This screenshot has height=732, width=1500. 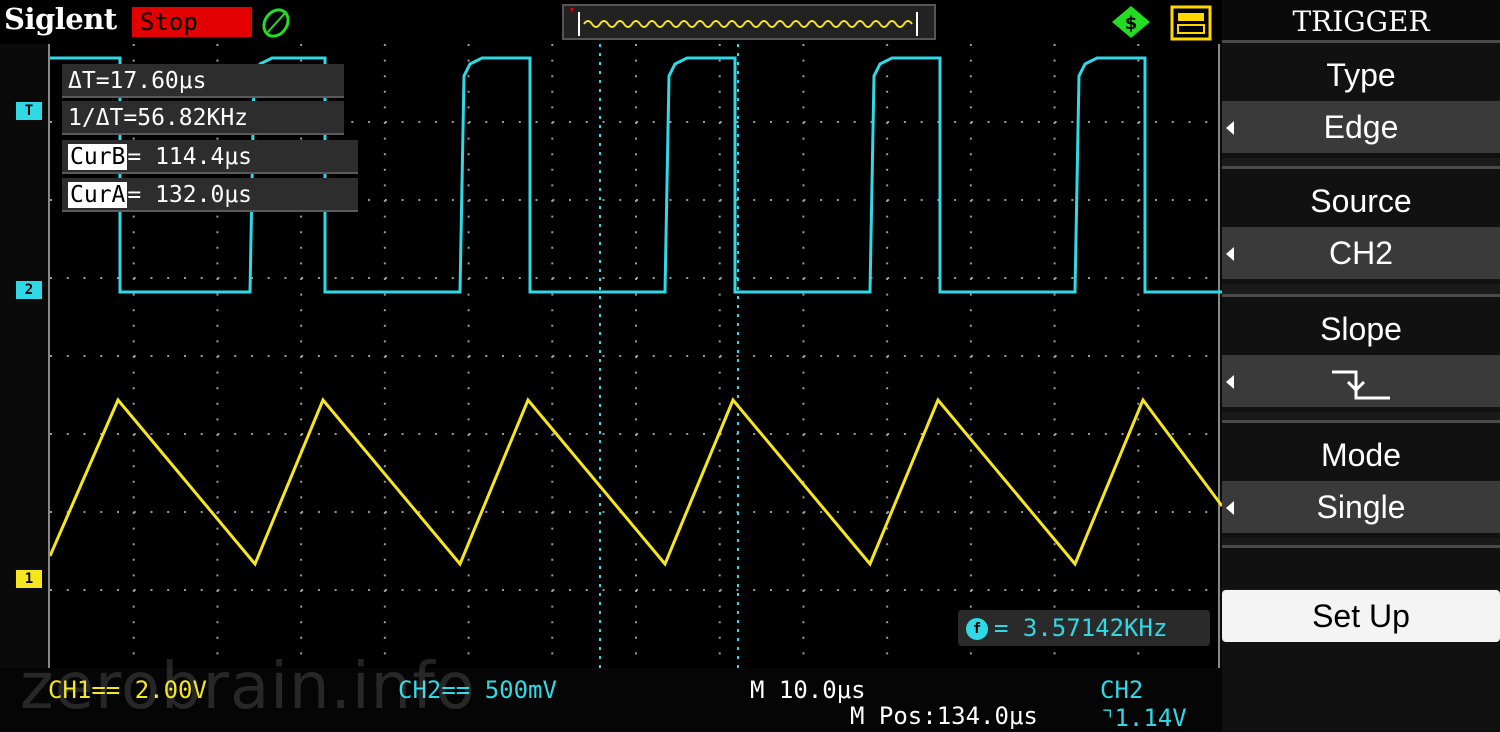 I want to click on watermark-text: zerobrain.info, so click(x=248, y=687).